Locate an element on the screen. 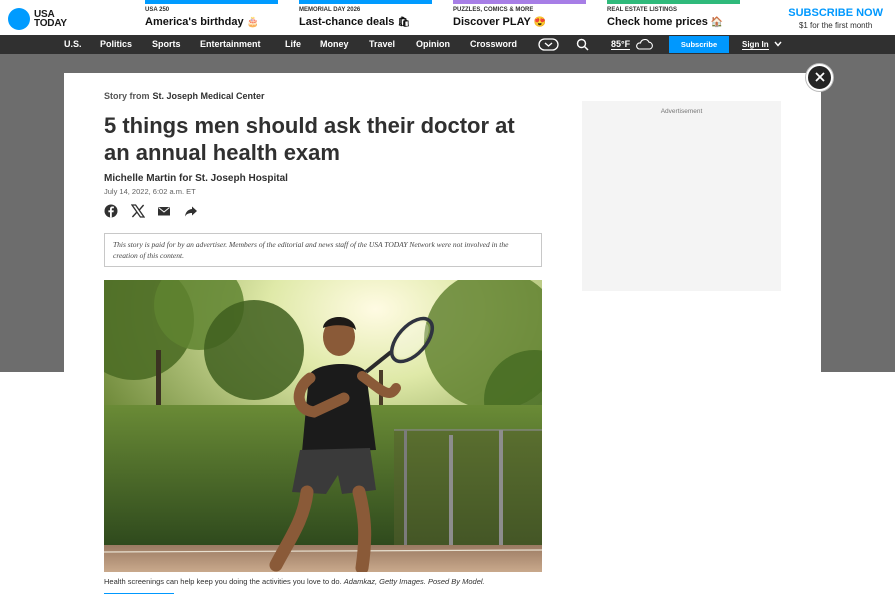 The width and height of the screenshot is (895, 600). promo-title: Check home prices 🏠 is located at coordinates (665, 22).